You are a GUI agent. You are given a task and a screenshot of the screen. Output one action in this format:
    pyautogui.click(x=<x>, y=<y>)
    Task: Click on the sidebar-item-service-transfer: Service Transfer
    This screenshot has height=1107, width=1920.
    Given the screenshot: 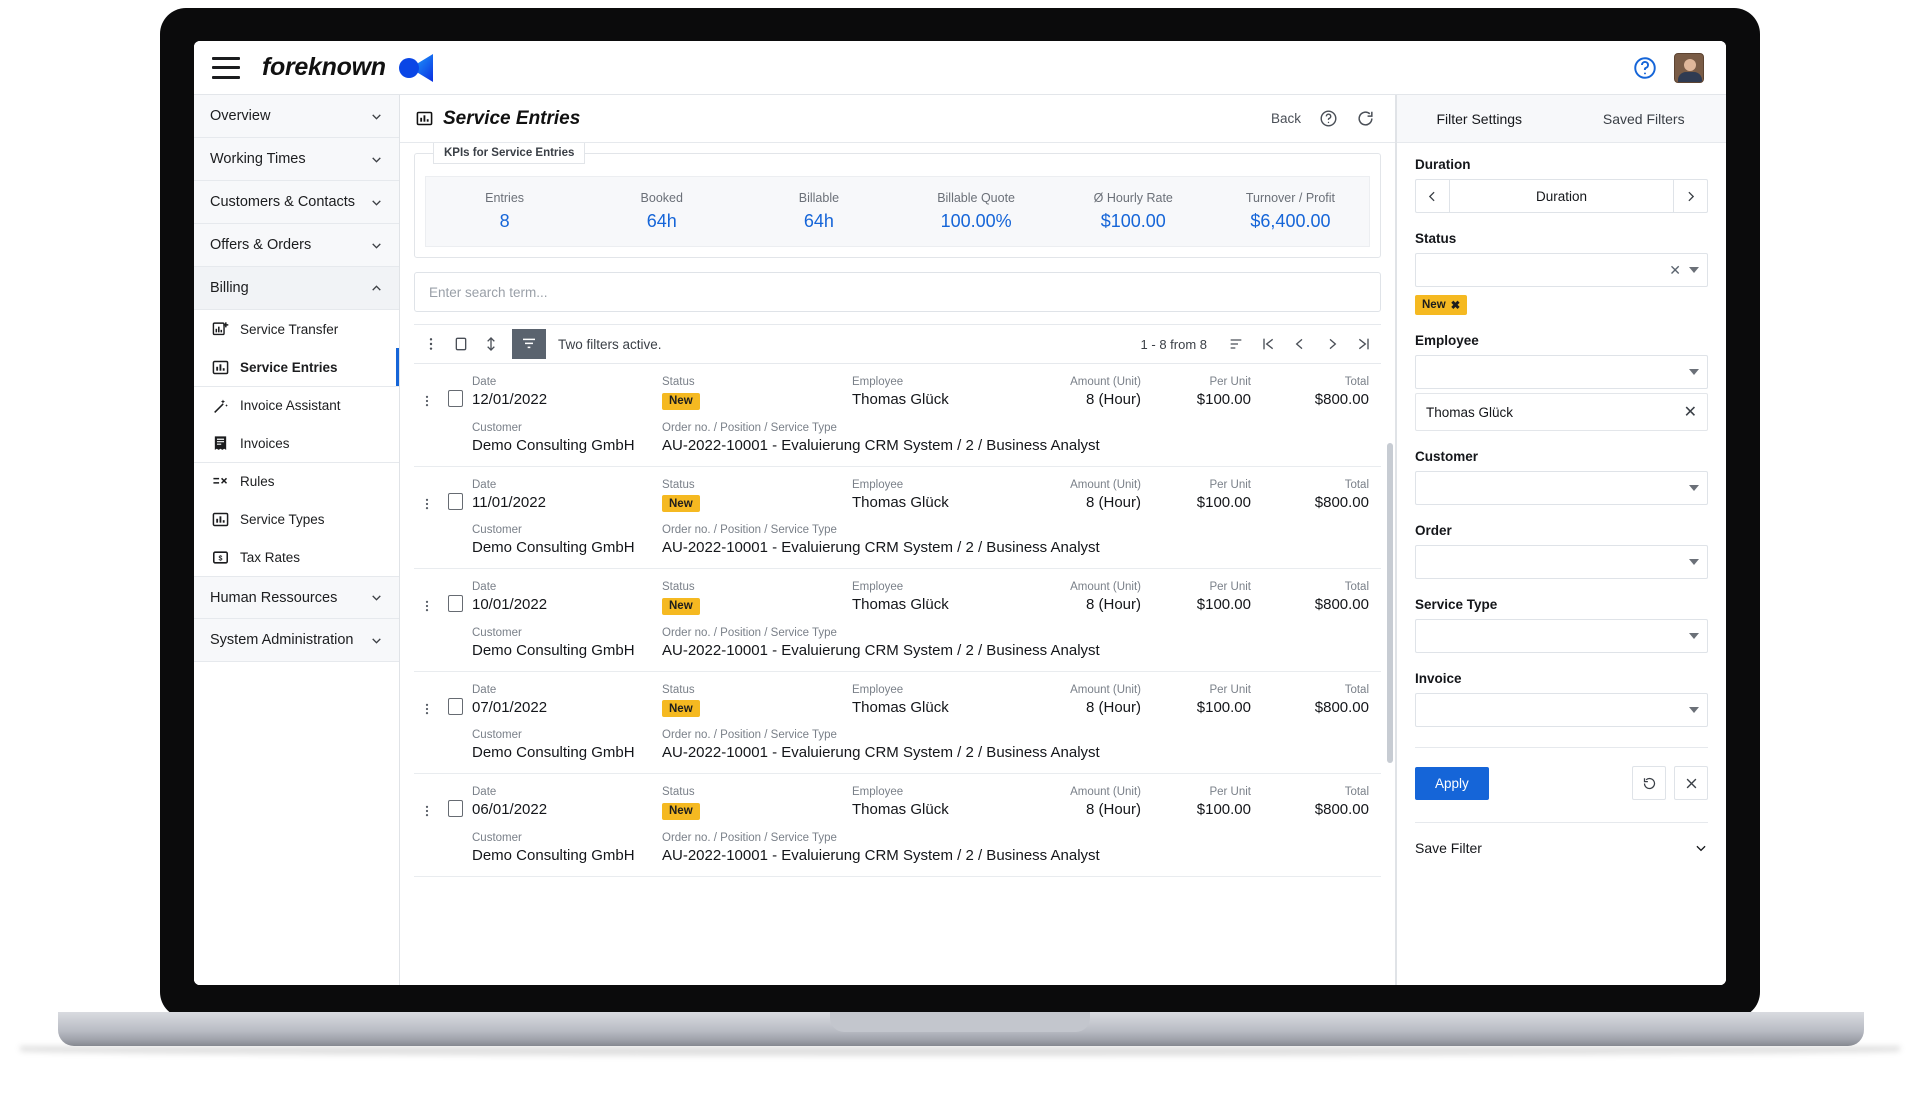 What is the action you would take?
    pyautogui.click(x=296, y=329)
    